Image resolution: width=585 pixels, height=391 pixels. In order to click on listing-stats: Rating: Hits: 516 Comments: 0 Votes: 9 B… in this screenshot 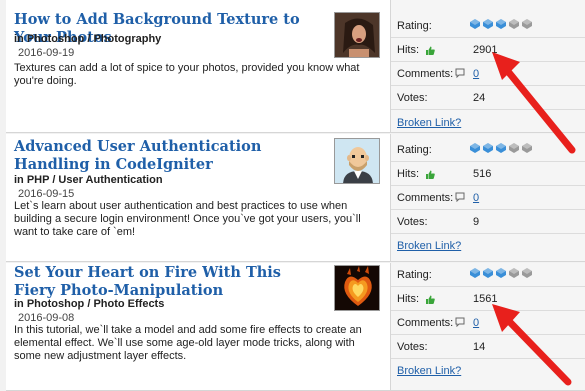, I will do `click(487, 197)`.